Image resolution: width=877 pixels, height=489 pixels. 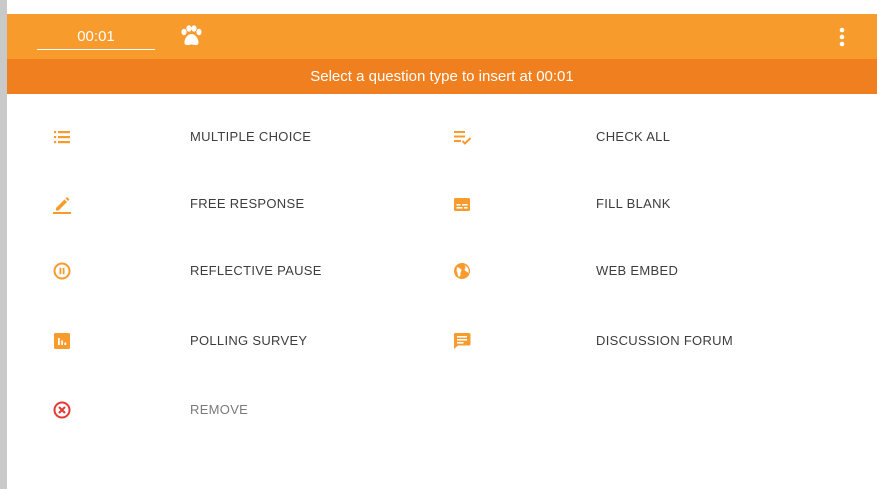 I want to click on globe-icon, so click(x=462, y=271).